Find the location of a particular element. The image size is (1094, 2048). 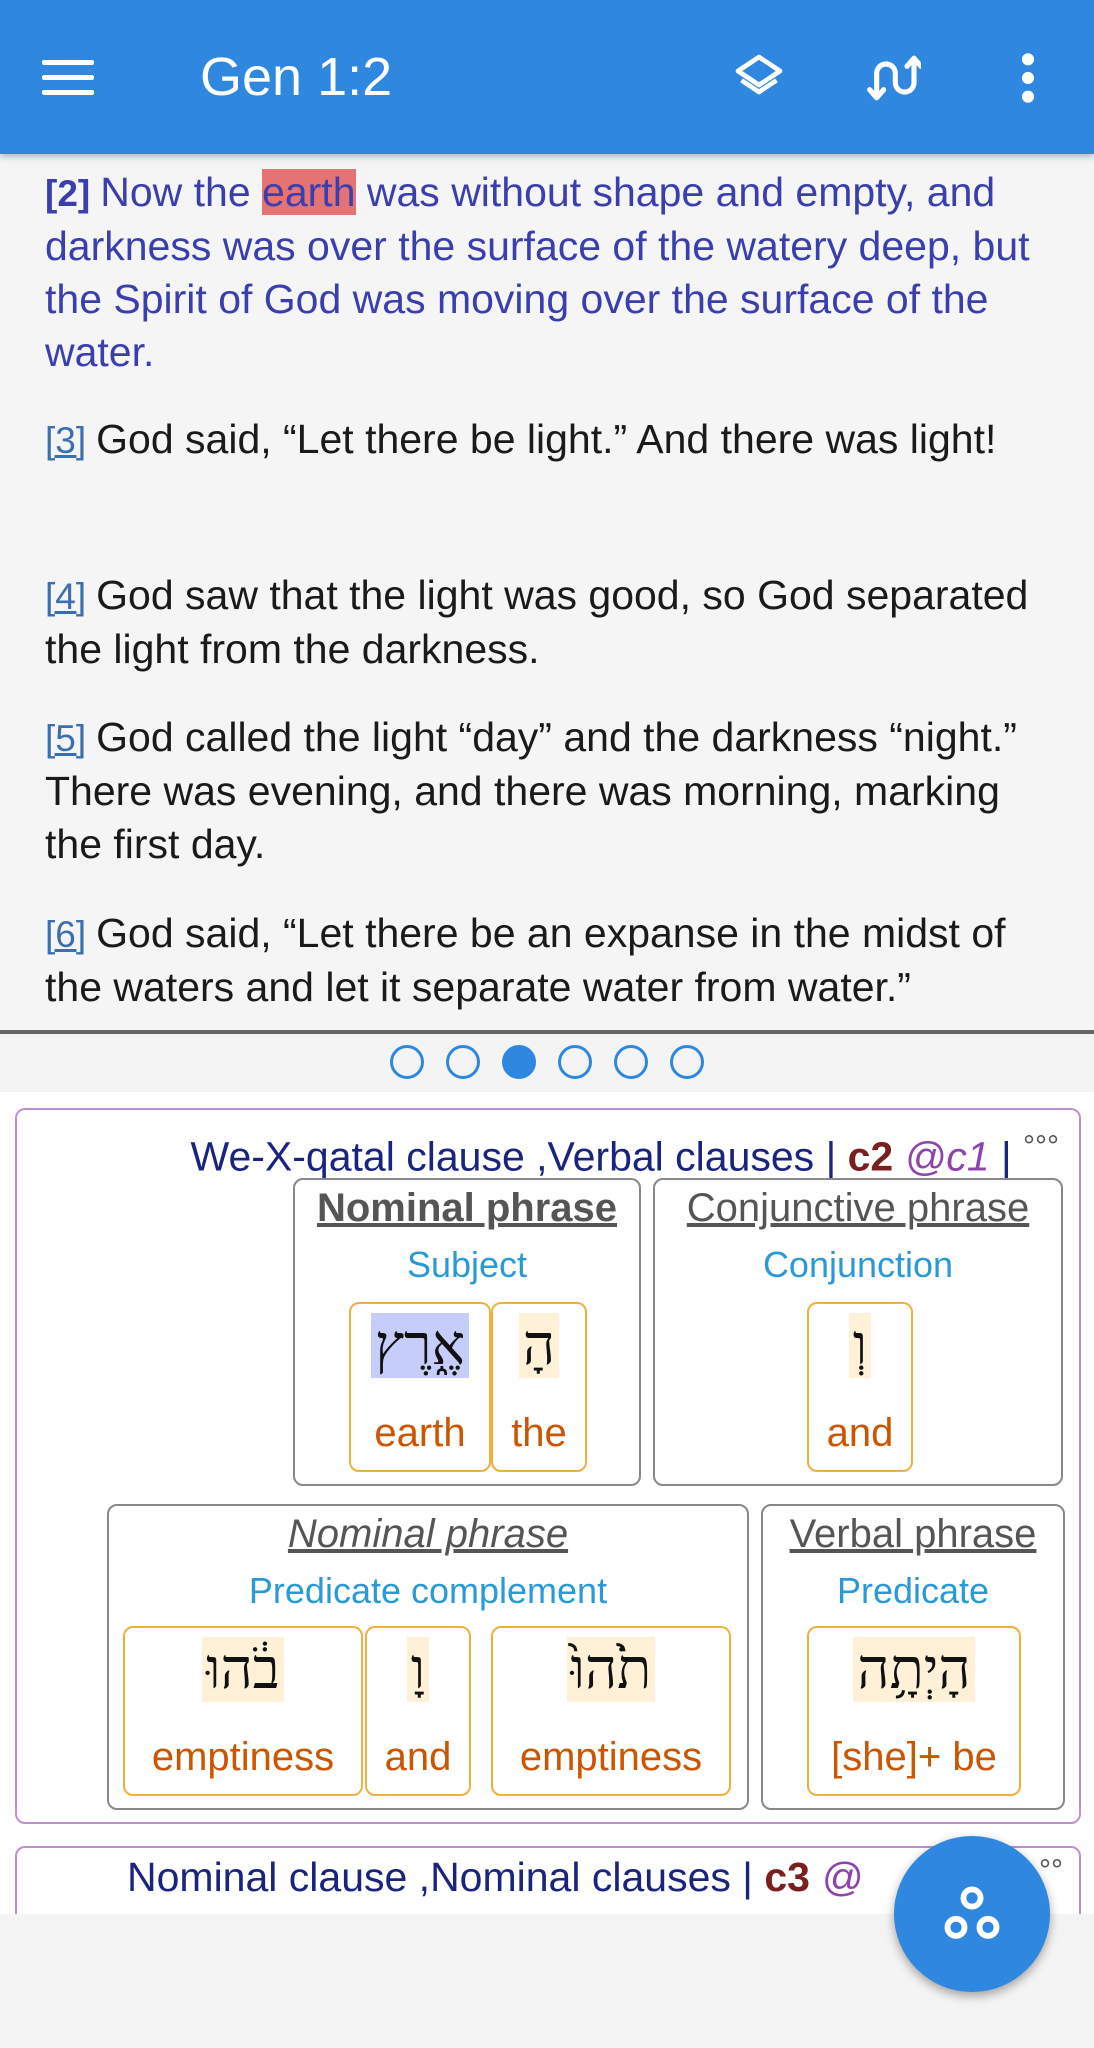

page-title: Gen 1:2 is located at coordinates (296, 77).